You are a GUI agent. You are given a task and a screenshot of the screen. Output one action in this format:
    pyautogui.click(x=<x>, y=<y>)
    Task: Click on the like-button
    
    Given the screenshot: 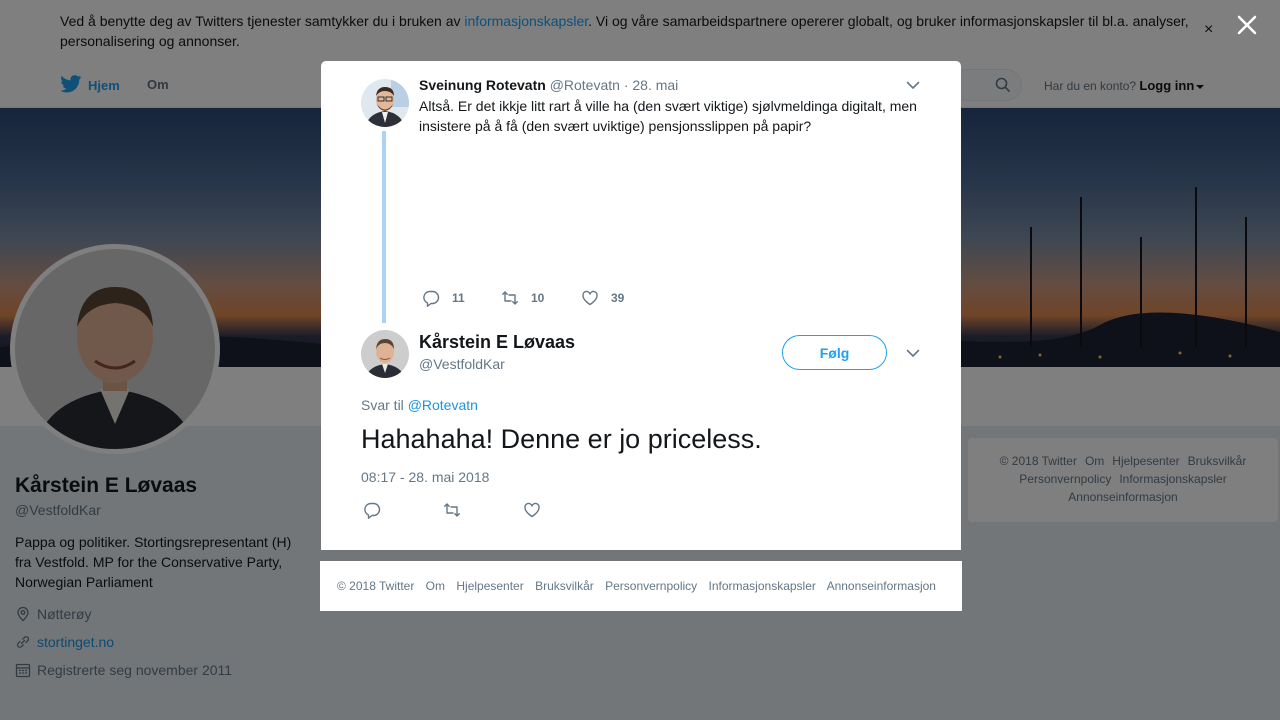 What is the action you would take?
    pyautogui.click(x=538, y=510)
    